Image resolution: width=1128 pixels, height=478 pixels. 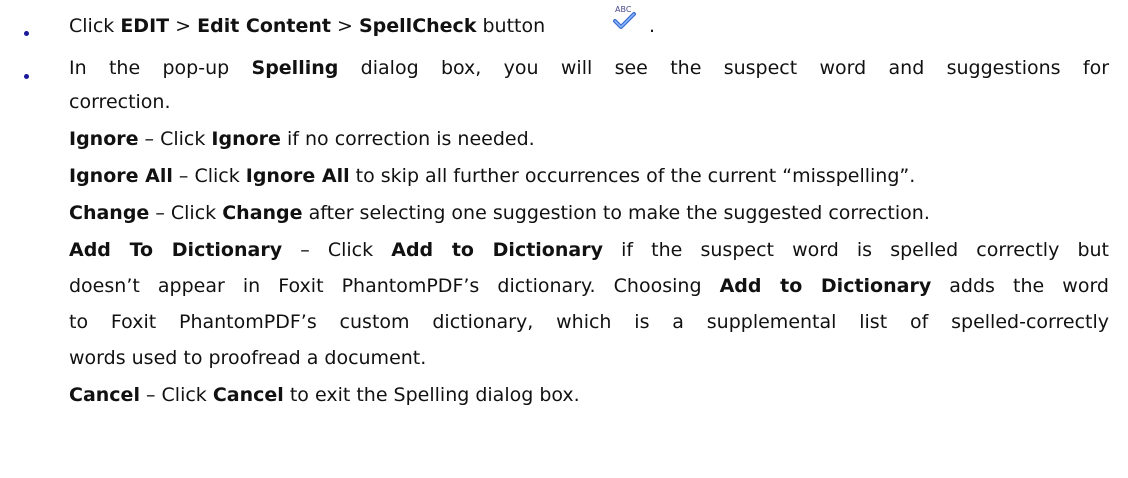 What do you see at coordinates (625, 17) in the screenshot?
I see `spellcheck-icon: ABC` at bounding box center [625, 17].